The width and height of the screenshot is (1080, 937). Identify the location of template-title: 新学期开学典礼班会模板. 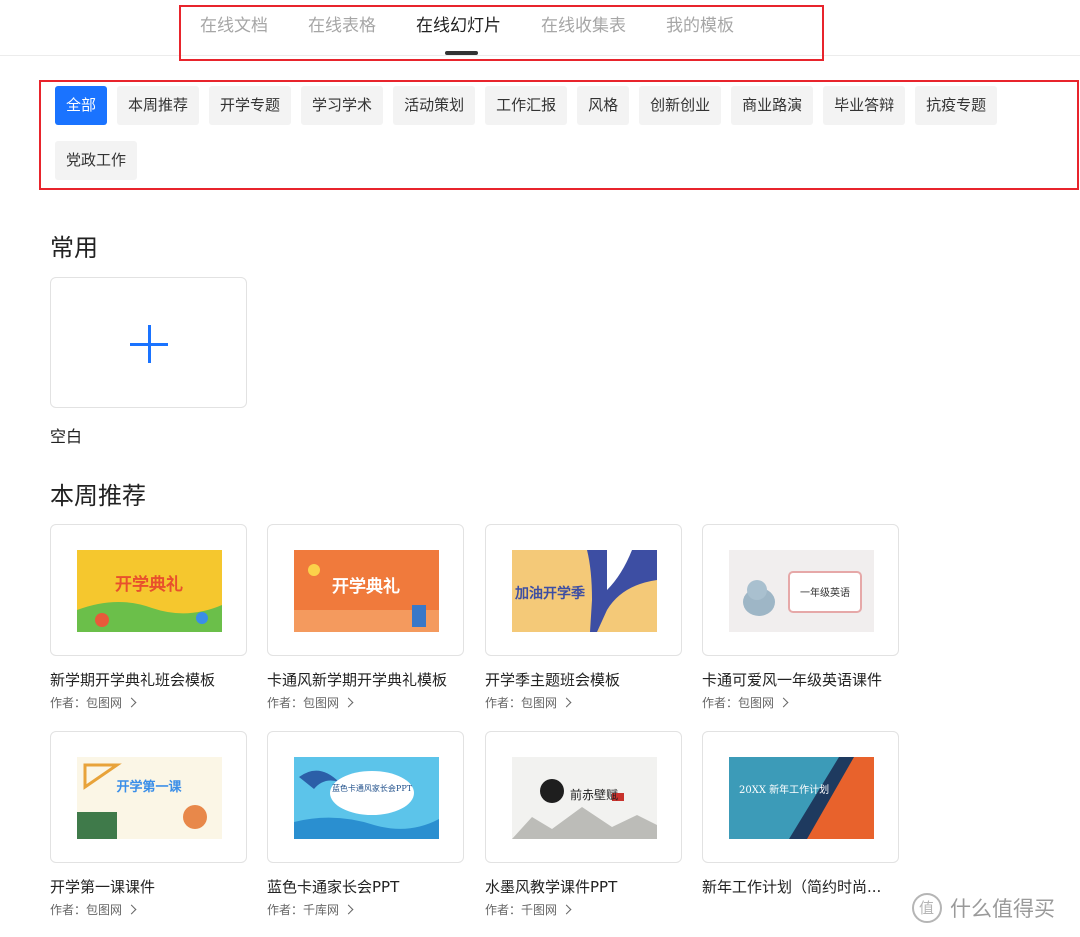
(133, 680).